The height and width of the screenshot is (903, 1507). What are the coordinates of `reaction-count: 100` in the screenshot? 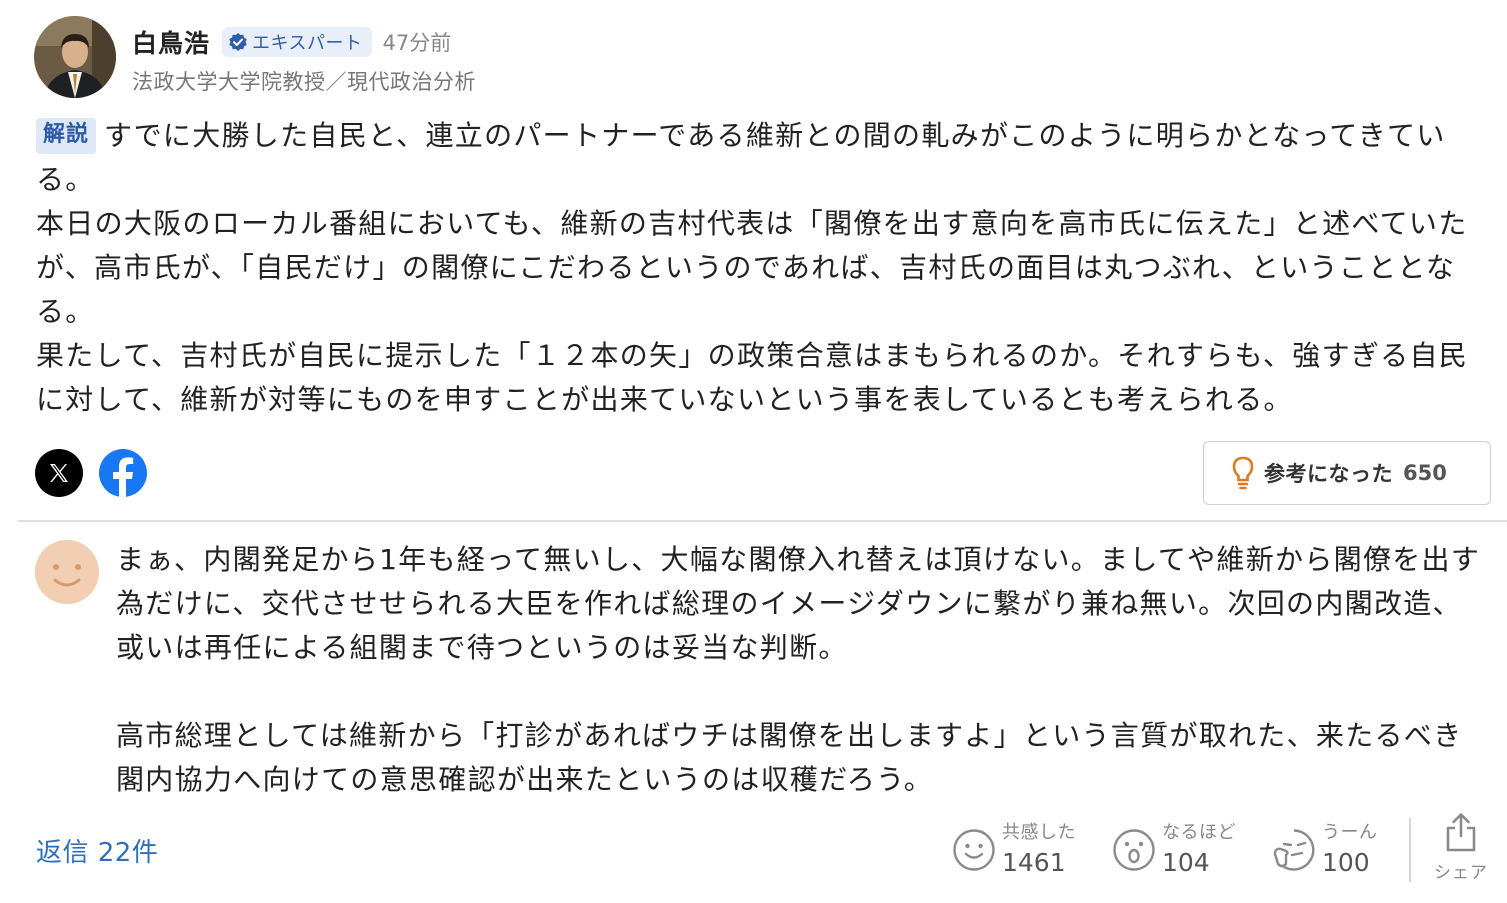 It's located at (1346, 862).